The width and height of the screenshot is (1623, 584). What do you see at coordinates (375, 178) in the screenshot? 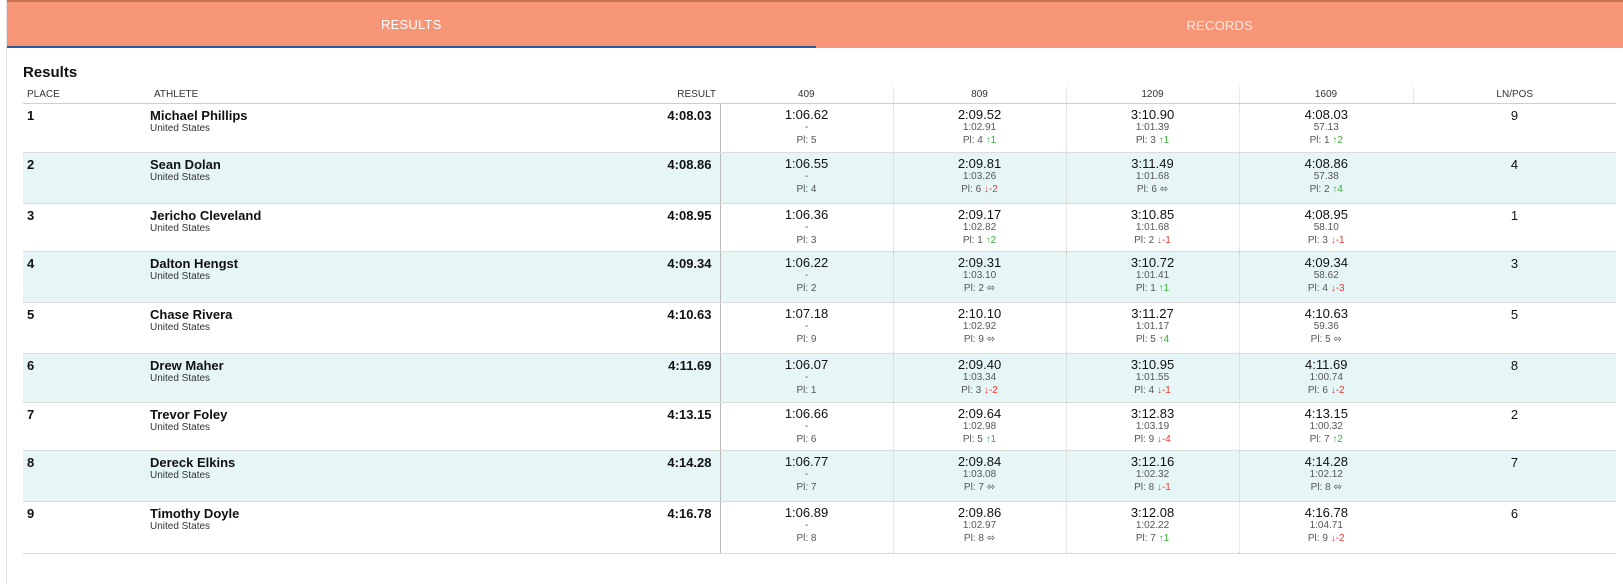
I see `athlete-cell: Sean Dolan United States` at bounding box center [375, 178].